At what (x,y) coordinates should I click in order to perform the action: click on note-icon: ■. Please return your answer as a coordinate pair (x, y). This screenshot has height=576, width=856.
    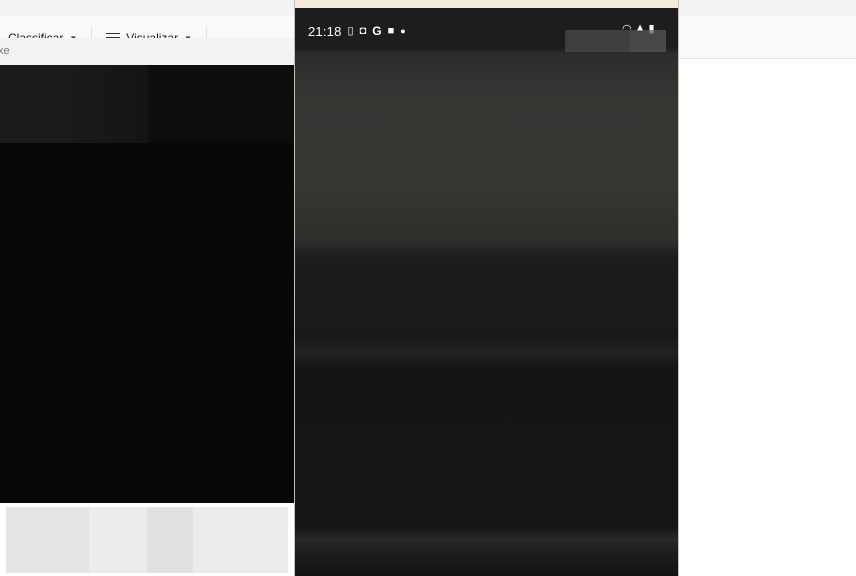
    Looking at the image, I should click on (391, 30).